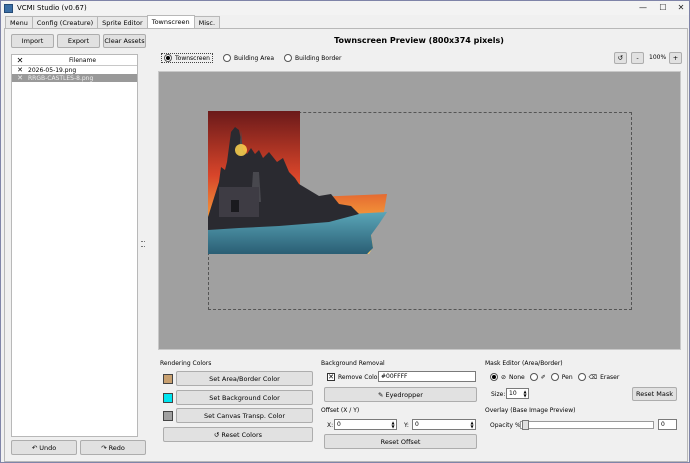 The image size is (690, 463). Describe the element at coordinates (330, 425) in the screenshot. I see `offset-x-label: X:` at that location.